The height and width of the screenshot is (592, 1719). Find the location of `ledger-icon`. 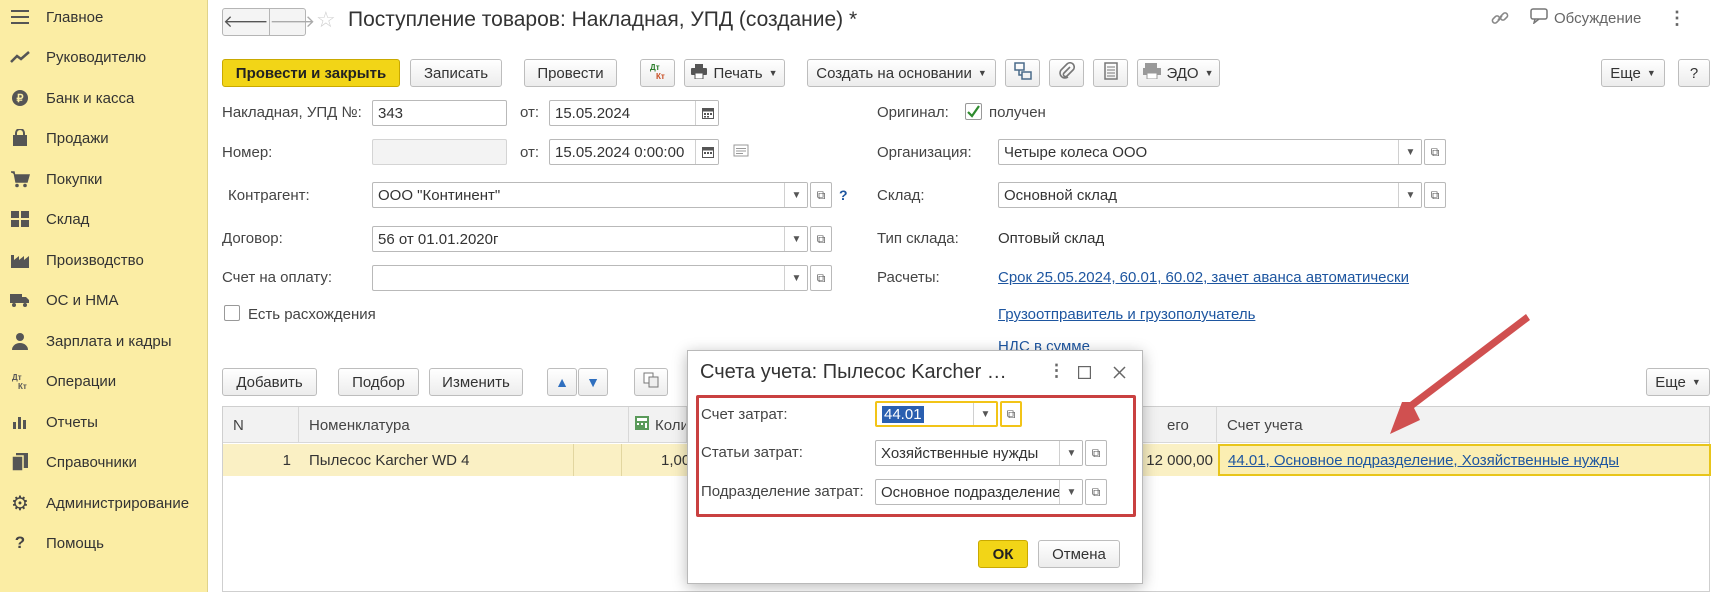

ledger-icon is located at coordinates (1110, 73).